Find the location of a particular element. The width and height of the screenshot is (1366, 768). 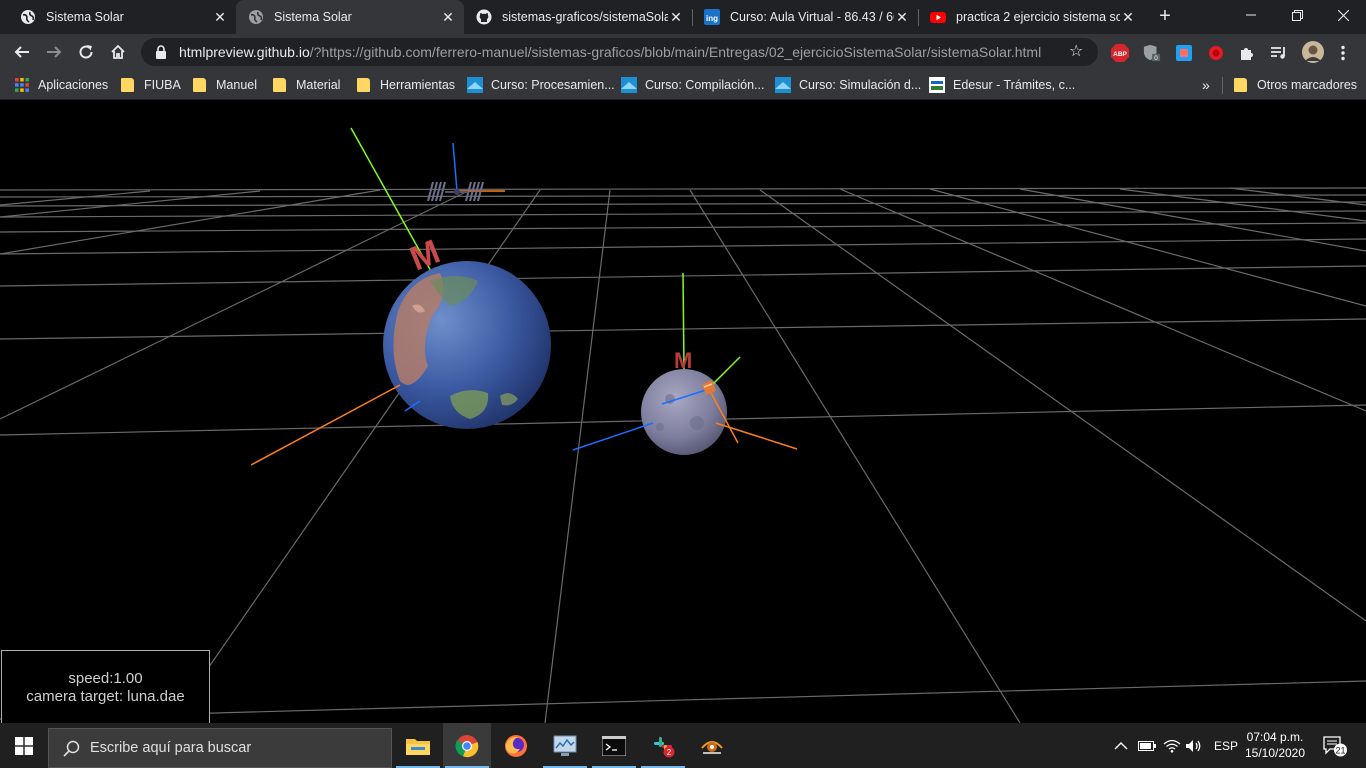

minimize-button is located at coordinates (1251, 15).